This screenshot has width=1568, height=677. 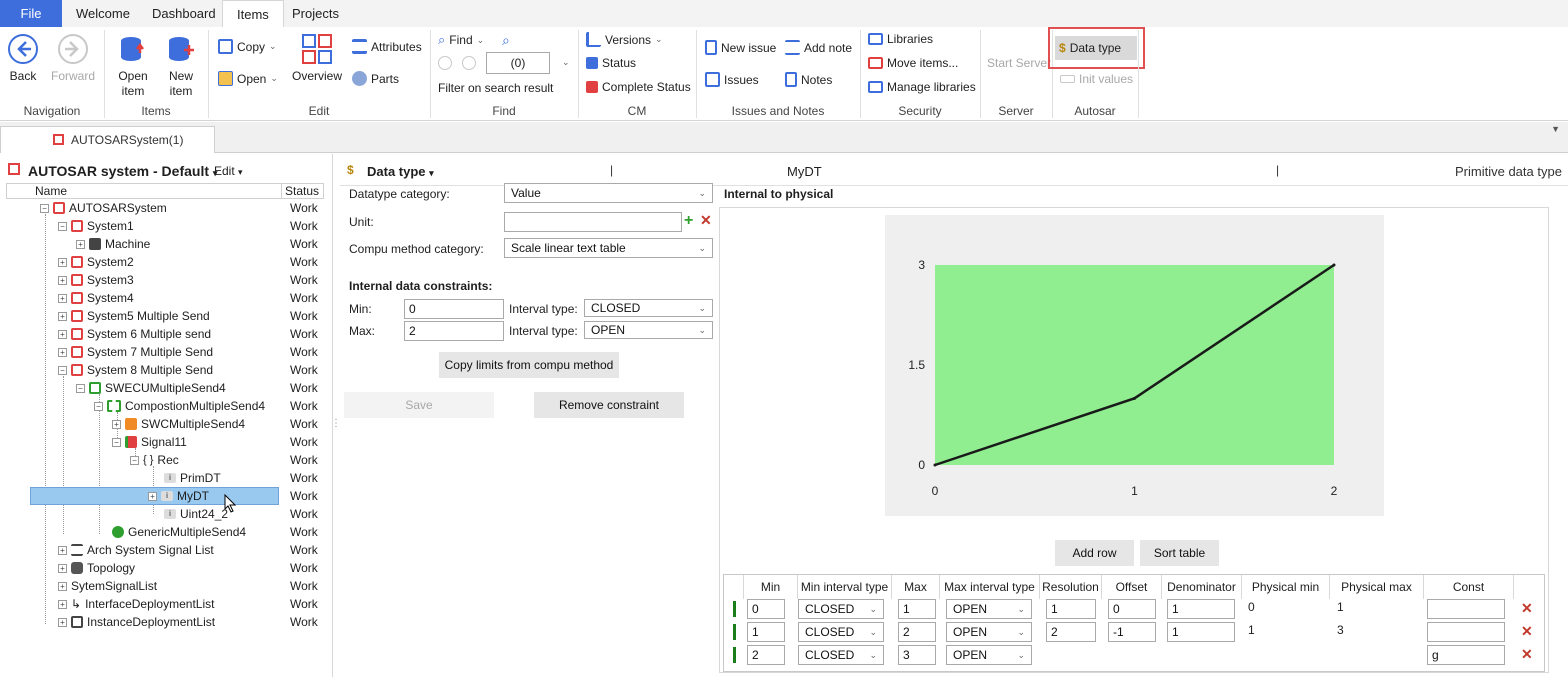 I want to click on find-button: ⌕ Find ⌄, so click(x=461, y=40).